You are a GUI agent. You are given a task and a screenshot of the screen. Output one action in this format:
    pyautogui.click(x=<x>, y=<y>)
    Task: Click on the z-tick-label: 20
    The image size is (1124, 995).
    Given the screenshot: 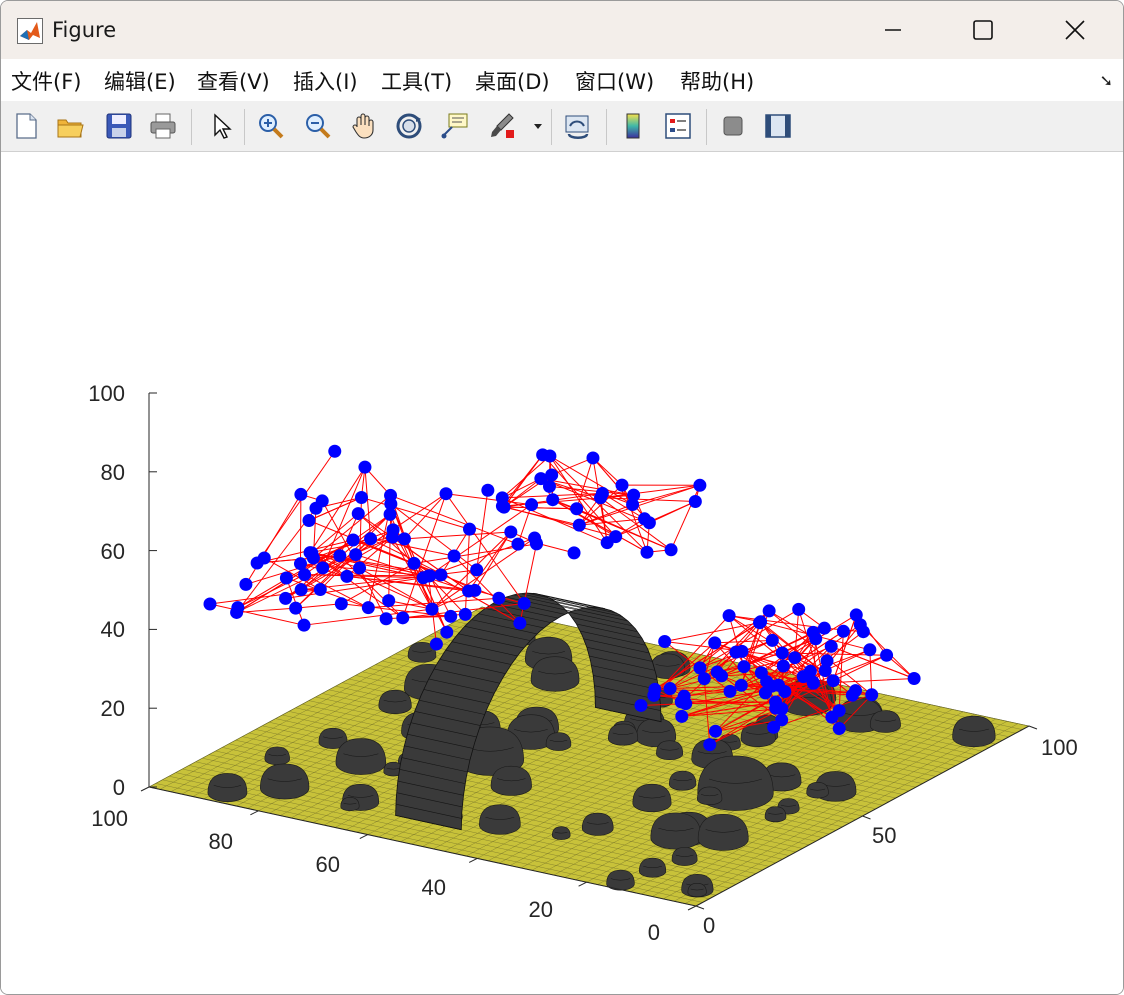 What is the action you would take?
    pyautogui.click(x=113, y=708)
    